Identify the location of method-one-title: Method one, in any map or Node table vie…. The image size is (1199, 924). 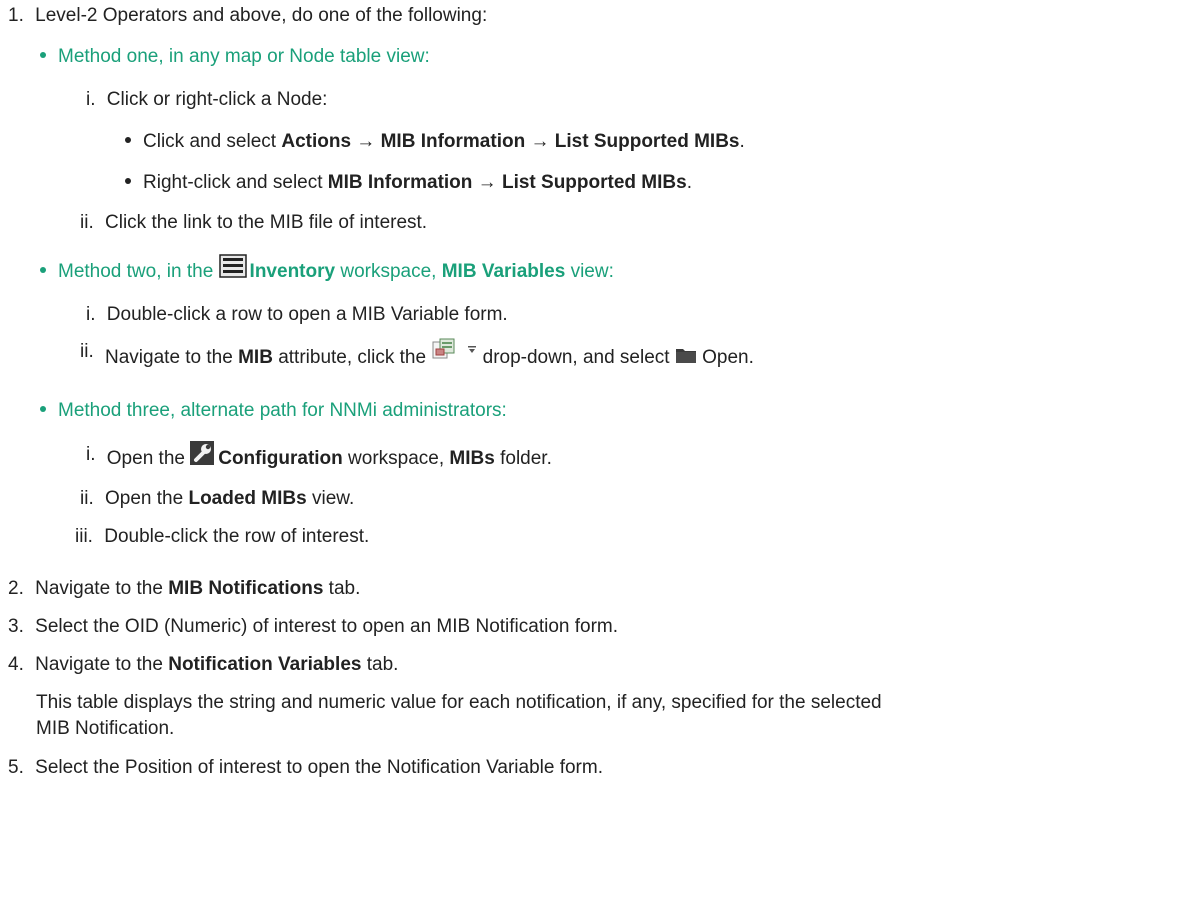
(244, 56).